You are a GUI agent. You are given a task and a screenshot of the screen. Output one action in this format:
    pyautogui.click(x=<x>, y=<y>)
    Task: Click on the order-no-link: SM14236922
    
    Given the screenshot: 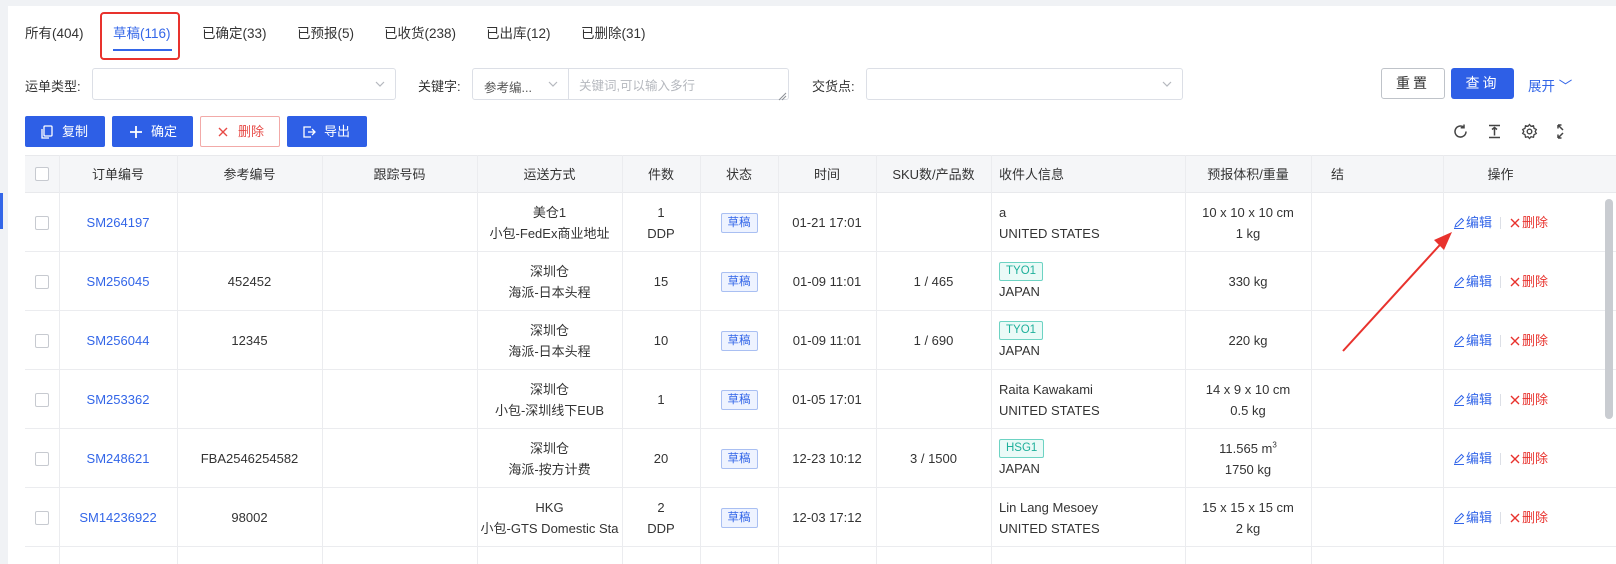 What is the action you would take?
    pyautogui.click(x=117, y=517)
    